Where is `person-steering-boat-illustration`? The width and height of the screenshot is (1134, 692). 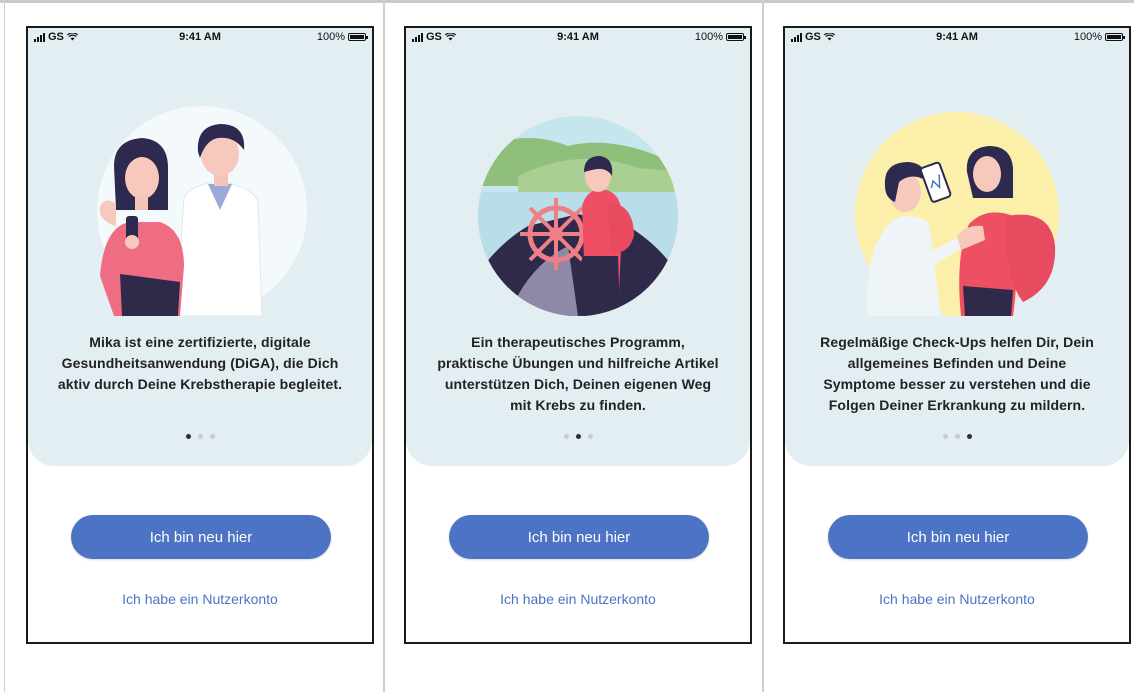
person-steering-boat-illustration is located at coordinates (578, 216).